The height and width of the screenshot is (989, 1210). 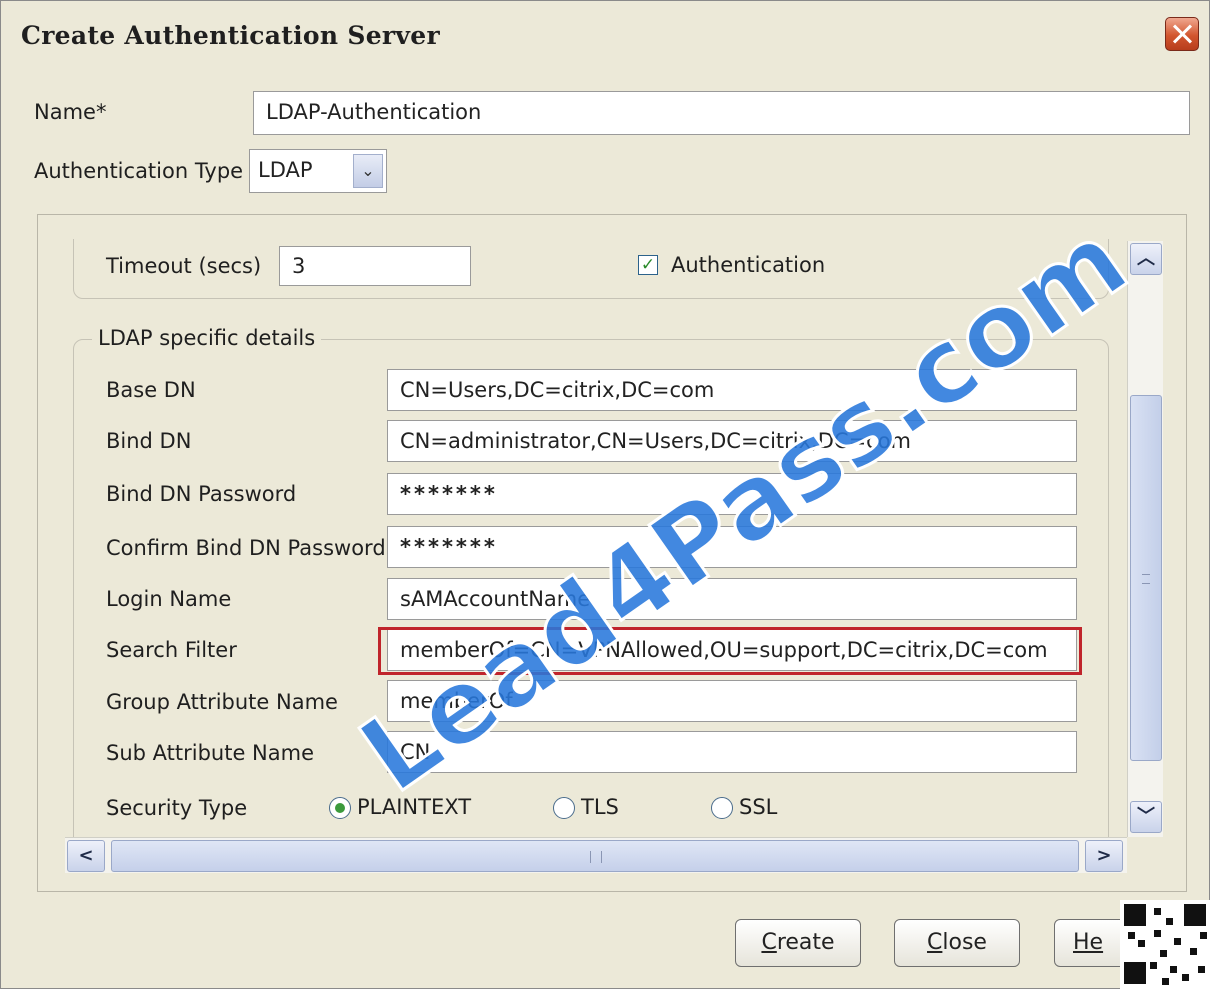 I want to click on name-label: Name*, so click(x=70, y=112).